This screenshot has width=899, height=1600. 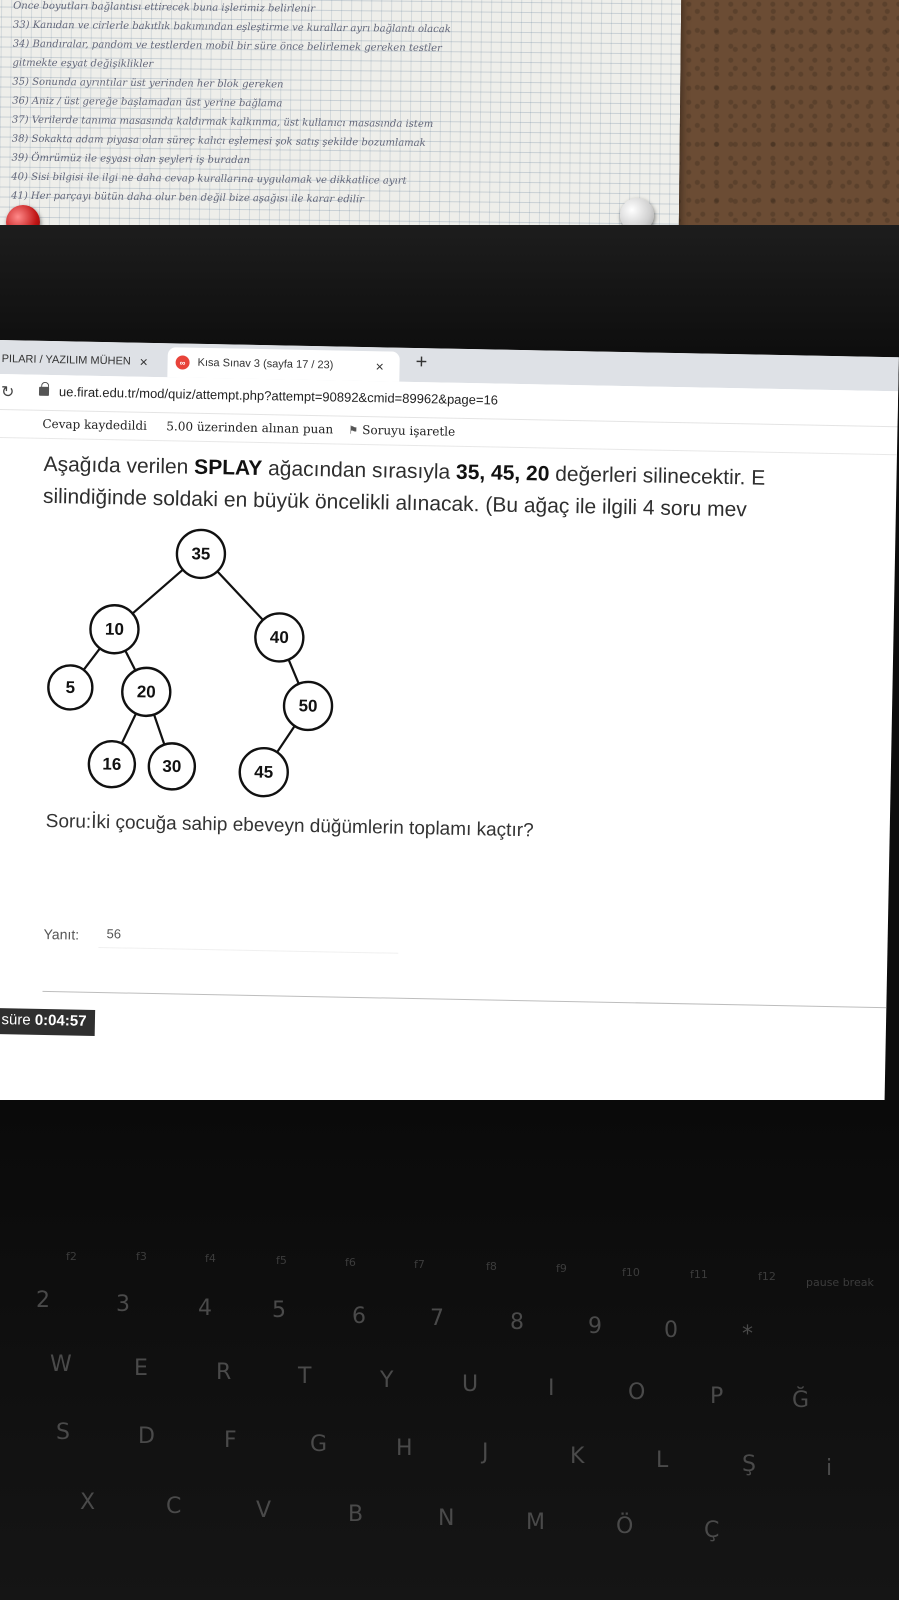 I want to click on key: 8, so click(x=517, y=1322).